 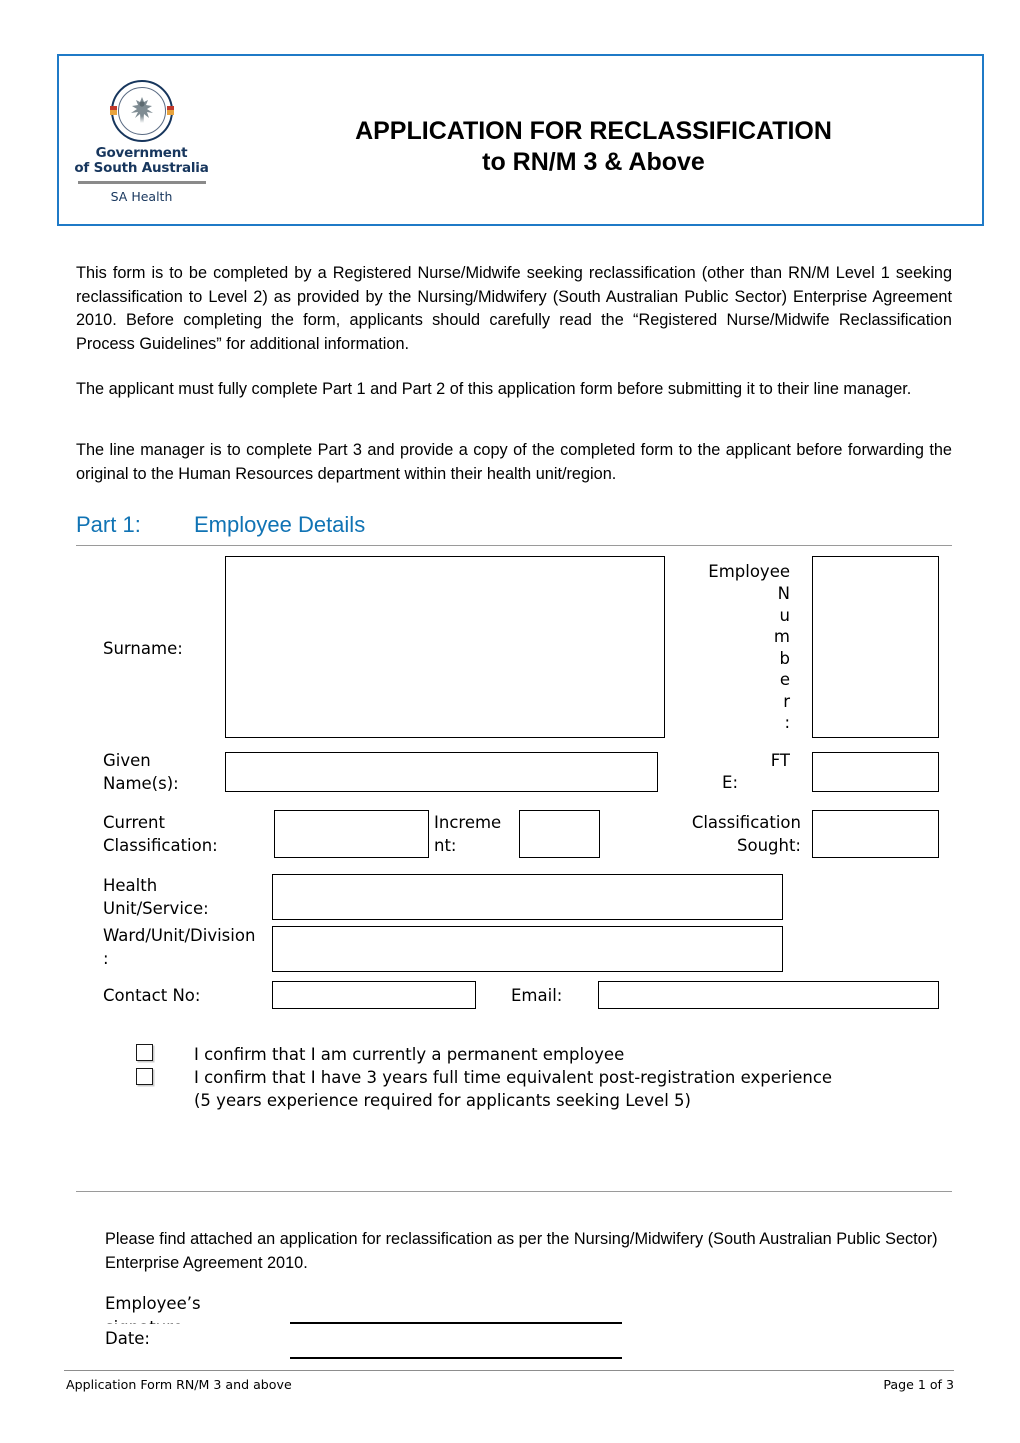 I want to click on employee-number-label-line1: Employee, so click(x=749, y=571).